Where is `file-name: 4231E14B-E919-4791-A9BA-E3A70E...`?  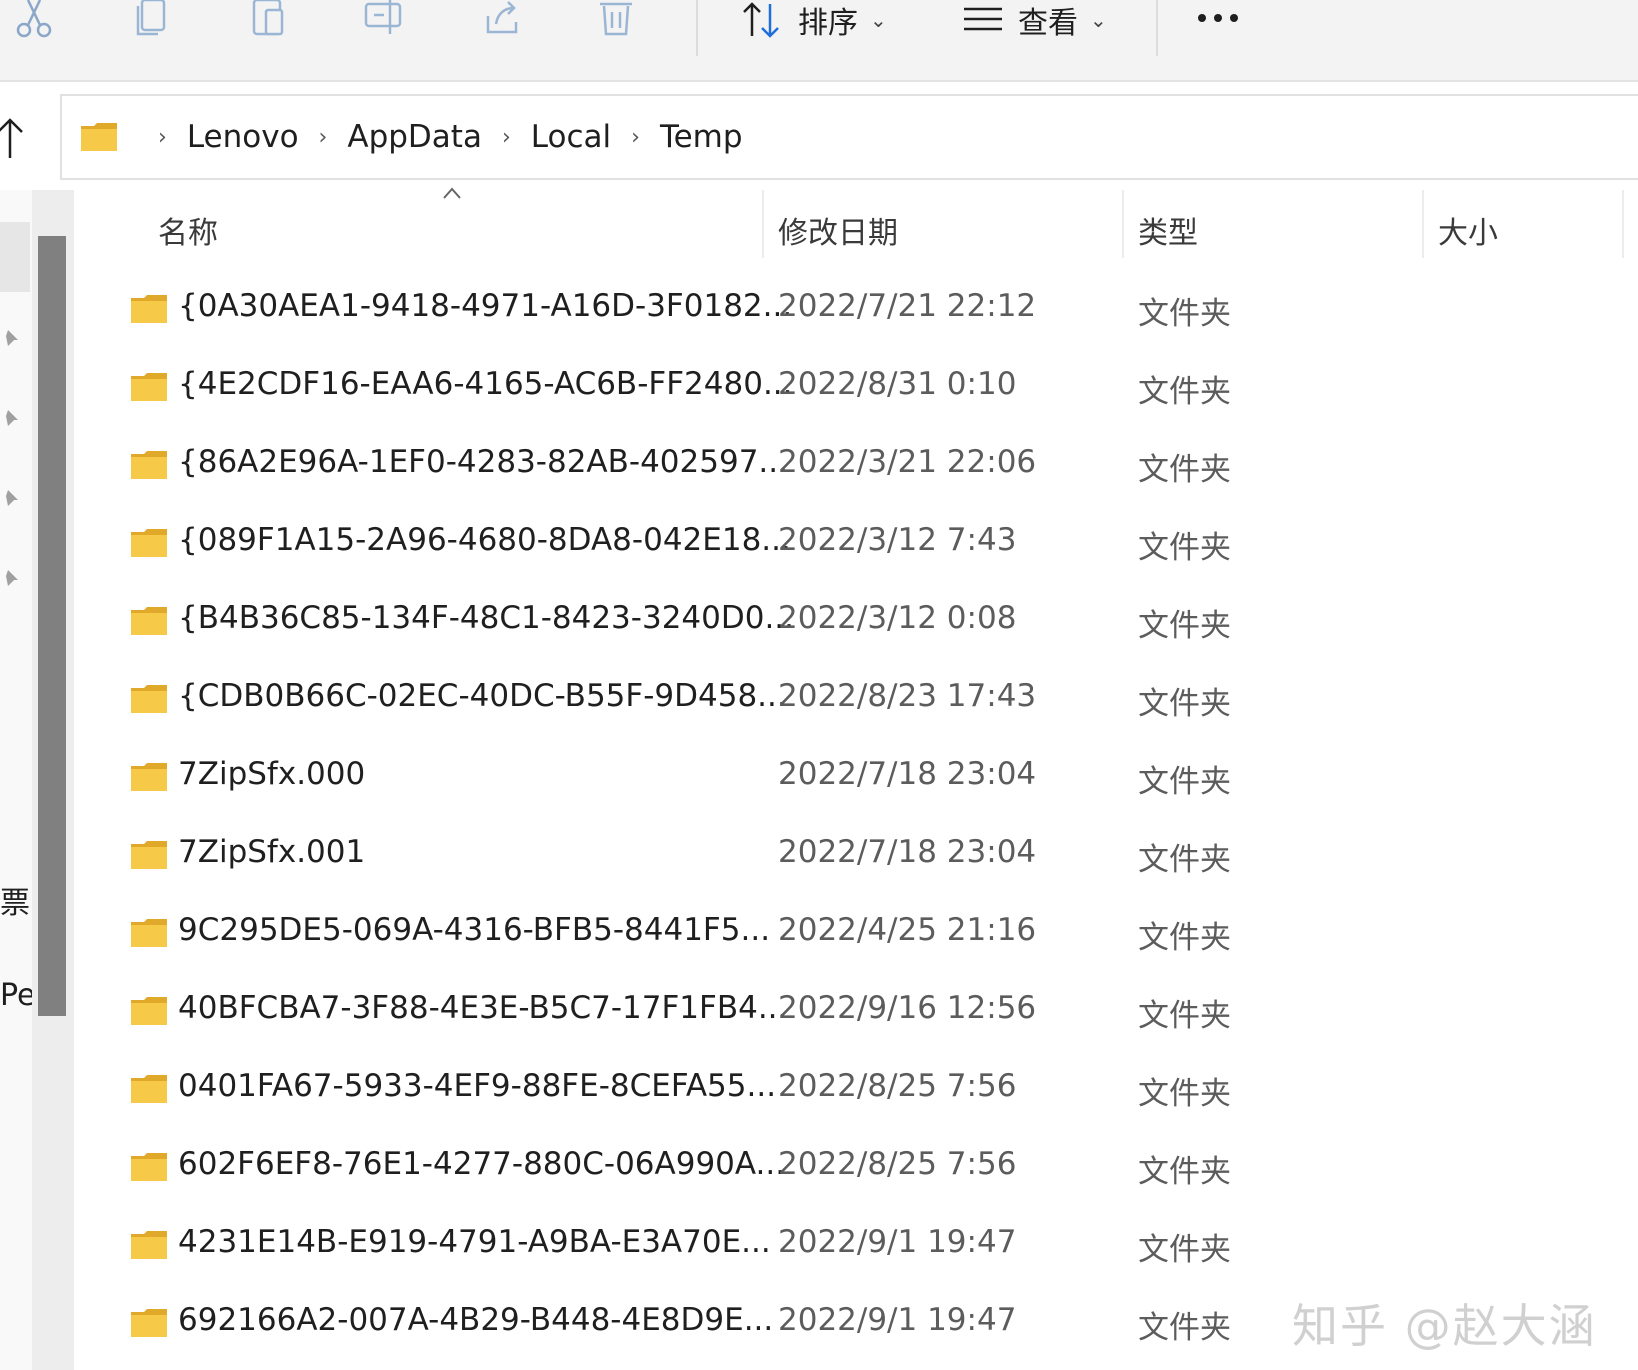
file-name: 4231E14B-E919-4791-A9BA-E3A70E... is located at coordinates (474, 1242).